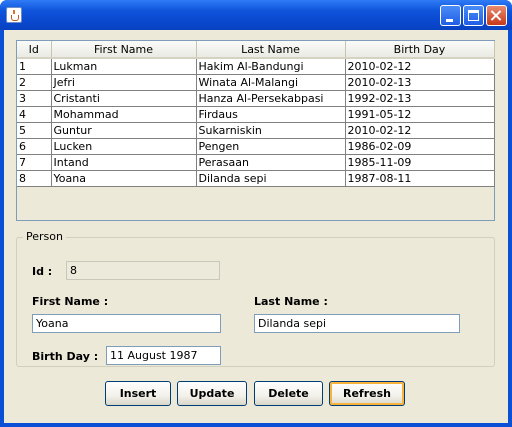 The width and height of the screenshot is (512, 427). What do you see at coordinates (138, 393) in the screenshot?
I see `insert-button: Insert` at bounding box center [138, 393].